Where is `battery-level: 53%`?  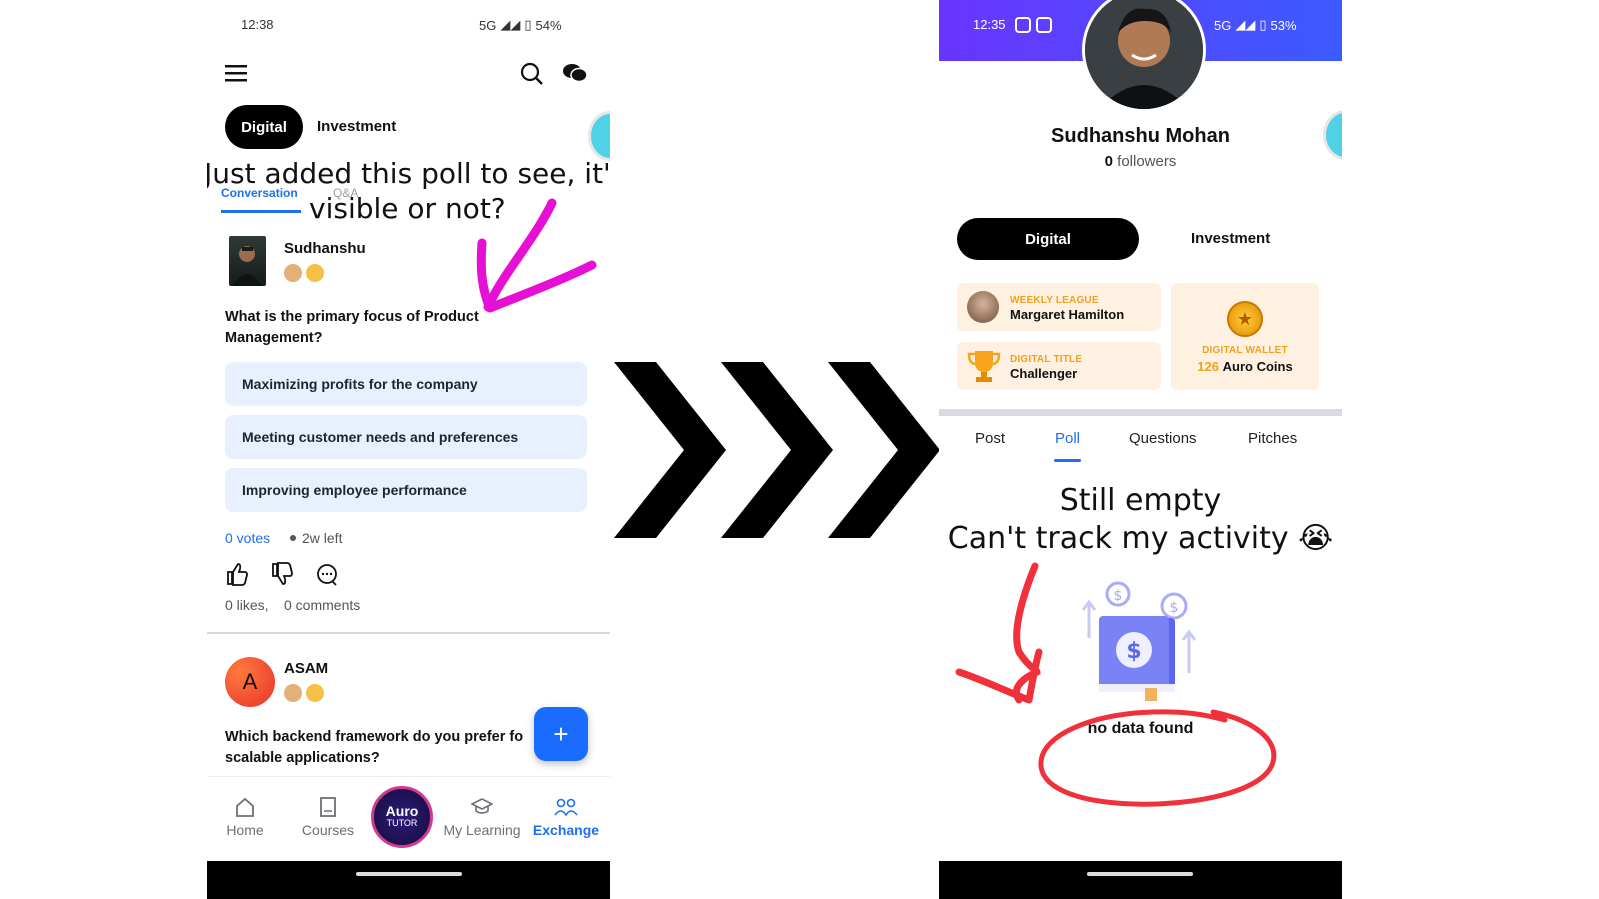 battery-level: 53% is located at coordinates (1283, 25).